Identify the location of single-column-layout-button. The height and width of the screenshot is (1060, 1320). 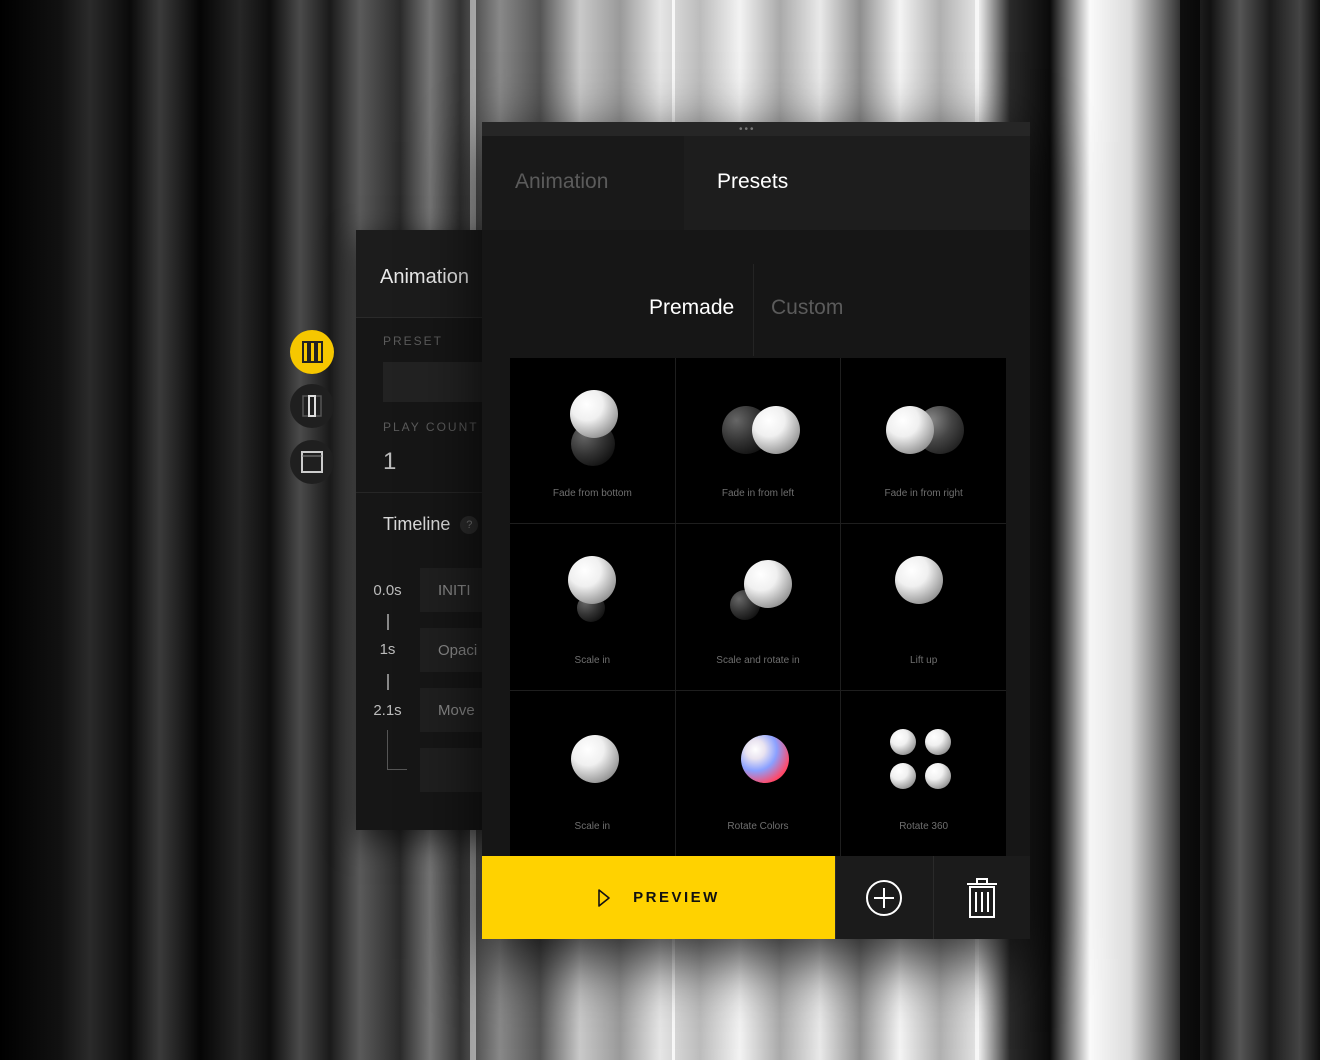
(312, 406).